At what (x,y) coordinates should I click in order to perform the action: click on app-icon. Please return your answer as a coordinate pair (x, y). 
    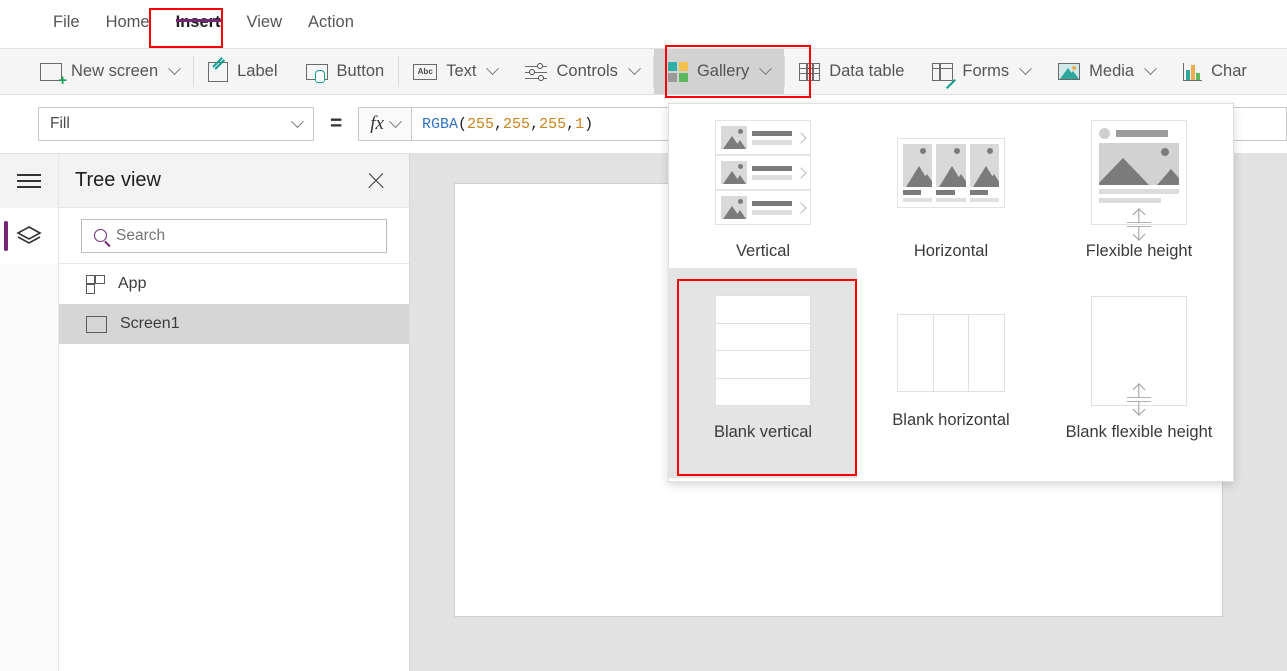
    Looking at the image, I should click on (95, 284).